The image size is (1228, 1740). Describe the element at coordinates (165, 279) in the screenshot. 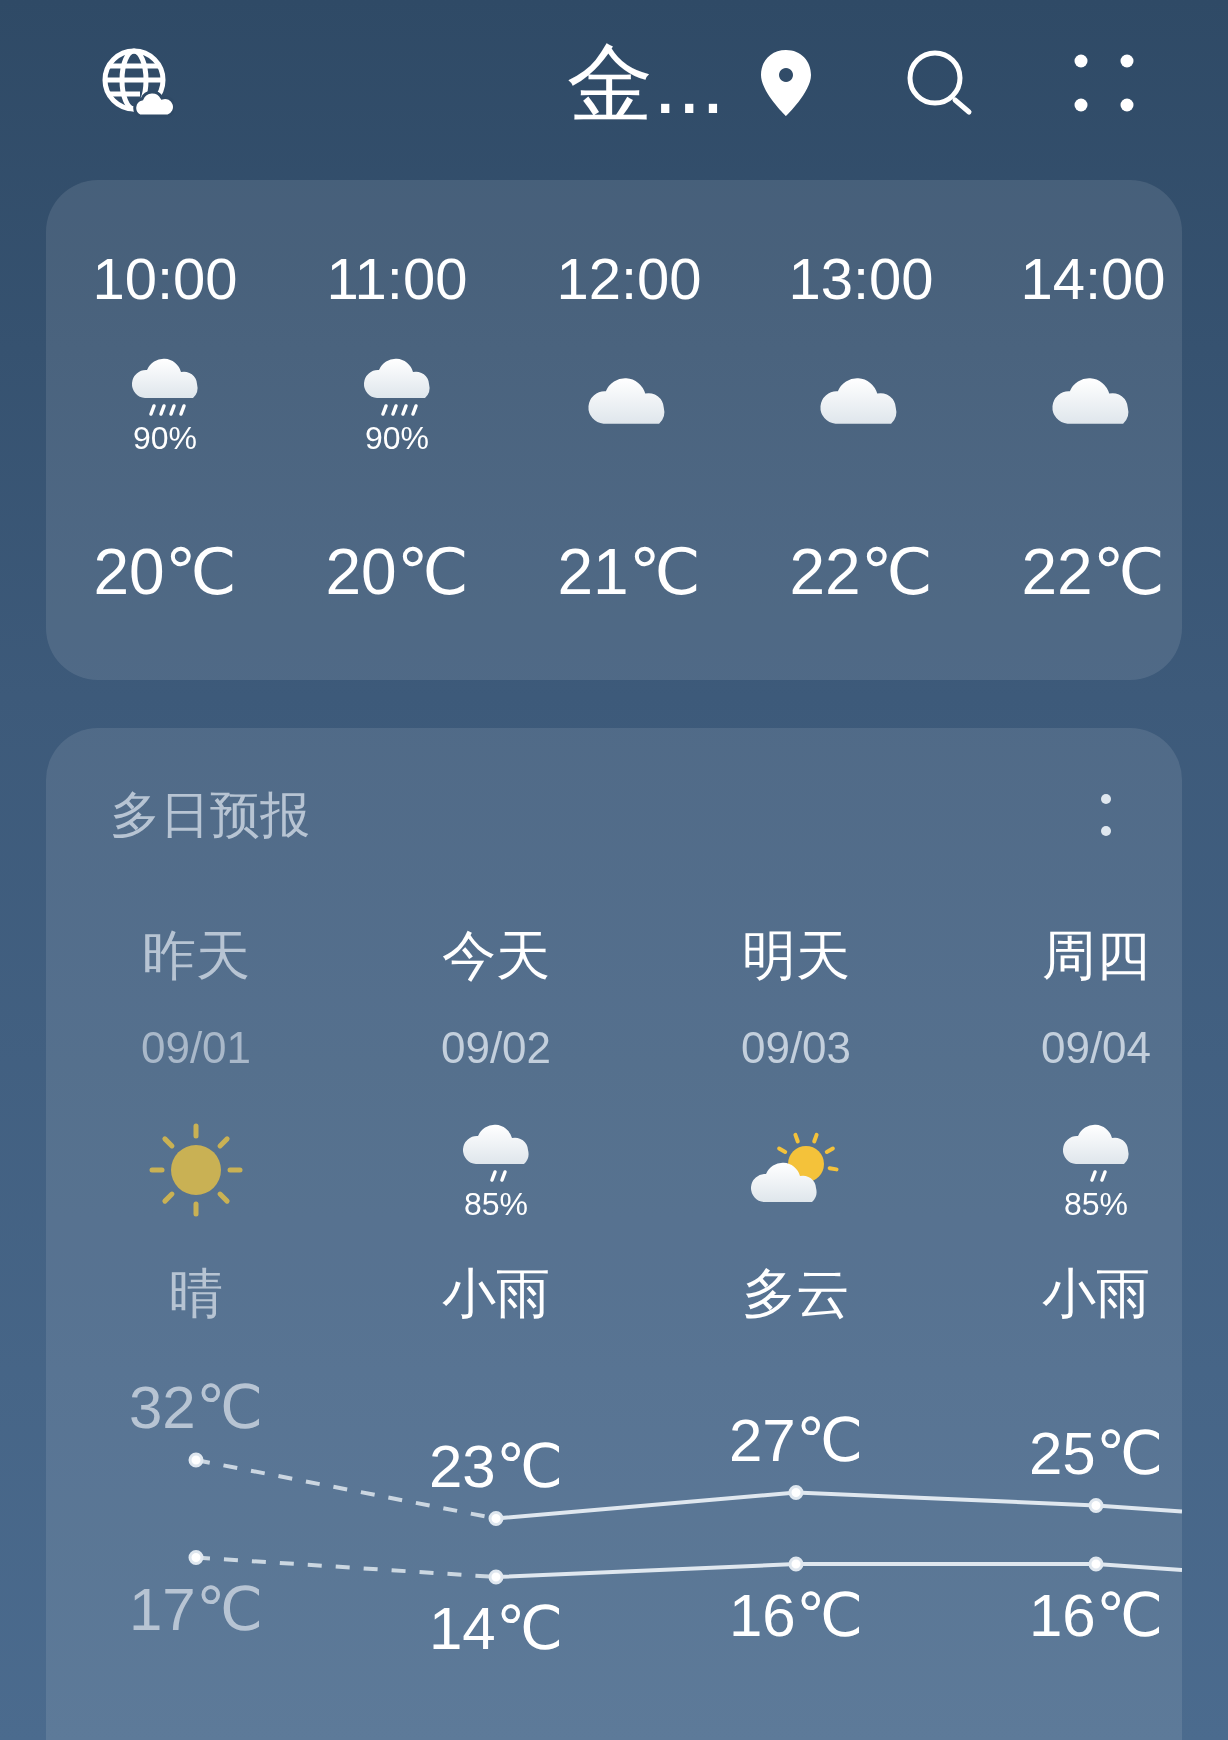

I see `hour-time: 10:00` at that location.